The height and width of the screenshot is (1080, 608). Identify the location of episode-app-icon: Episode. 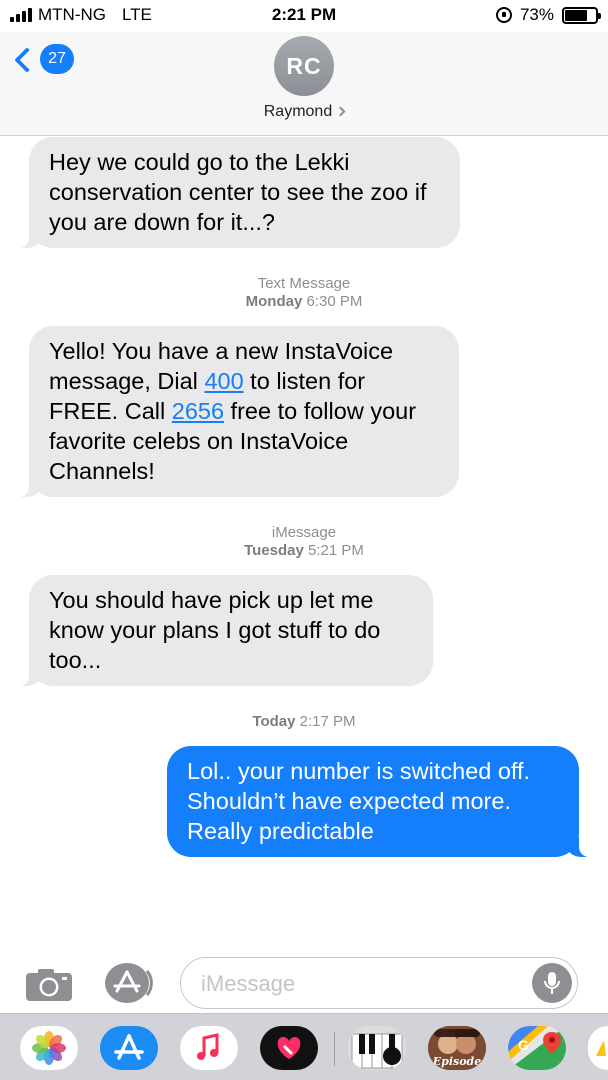
(457, 1048).